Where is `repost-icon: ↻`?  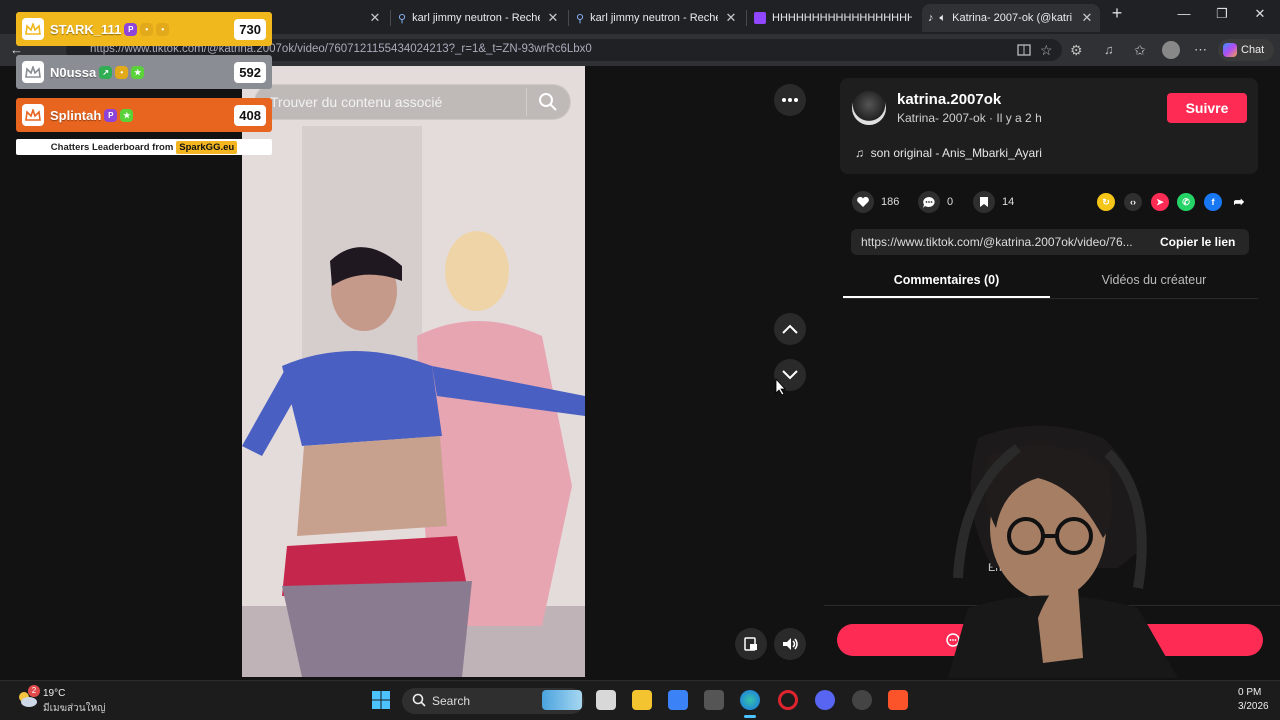 repost-icon: ↻ is located at coordinates (1106, 202).